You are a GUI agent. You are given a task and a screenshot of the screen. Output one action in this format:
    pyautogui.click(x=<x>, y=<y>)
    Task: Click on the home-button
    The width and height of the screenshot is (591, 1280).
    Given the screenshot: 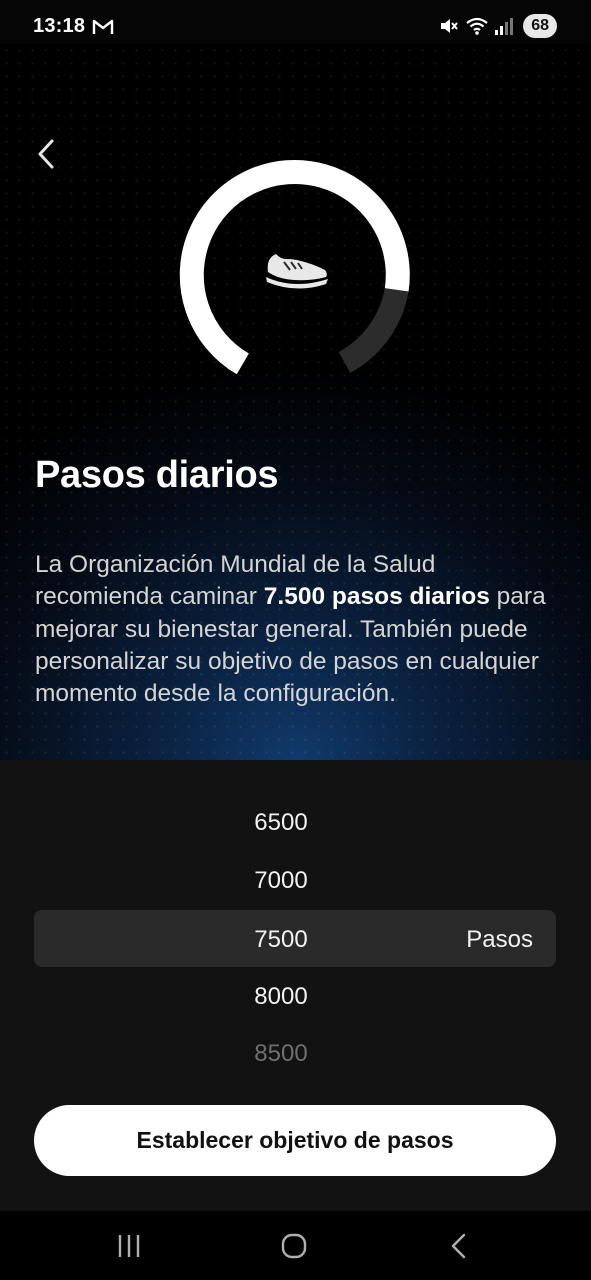 What is the action you would take?
    pyautogui.click(x=294, y=1246)
    